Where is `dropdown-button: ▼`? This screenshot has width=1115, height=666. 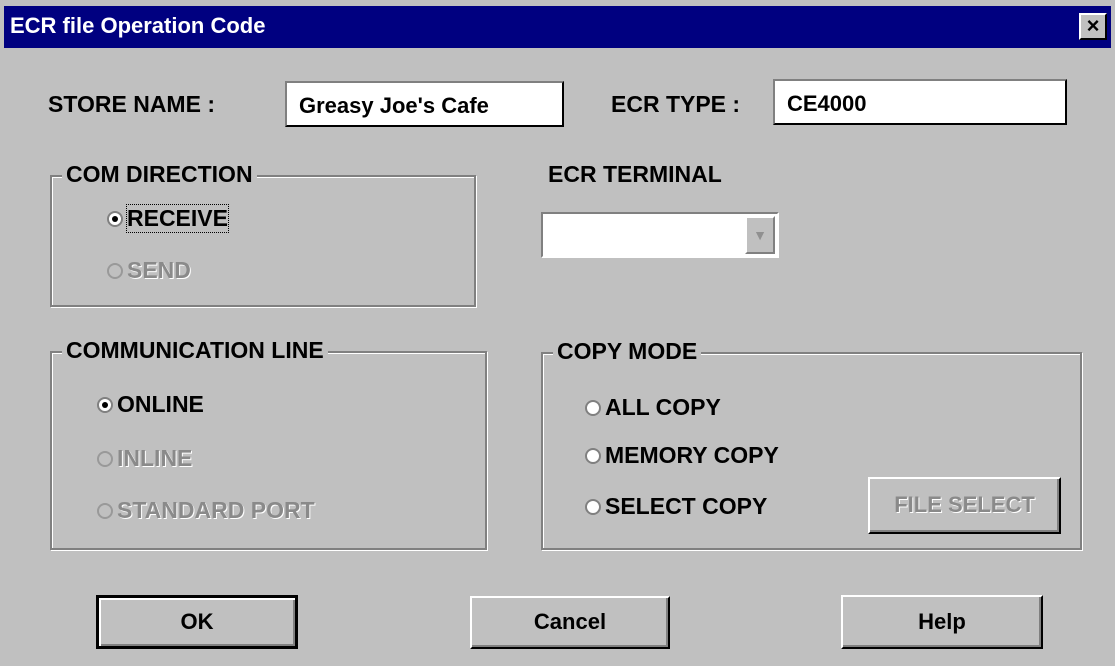
dropdown-button: ▼ is located at coordinates (760, 235).